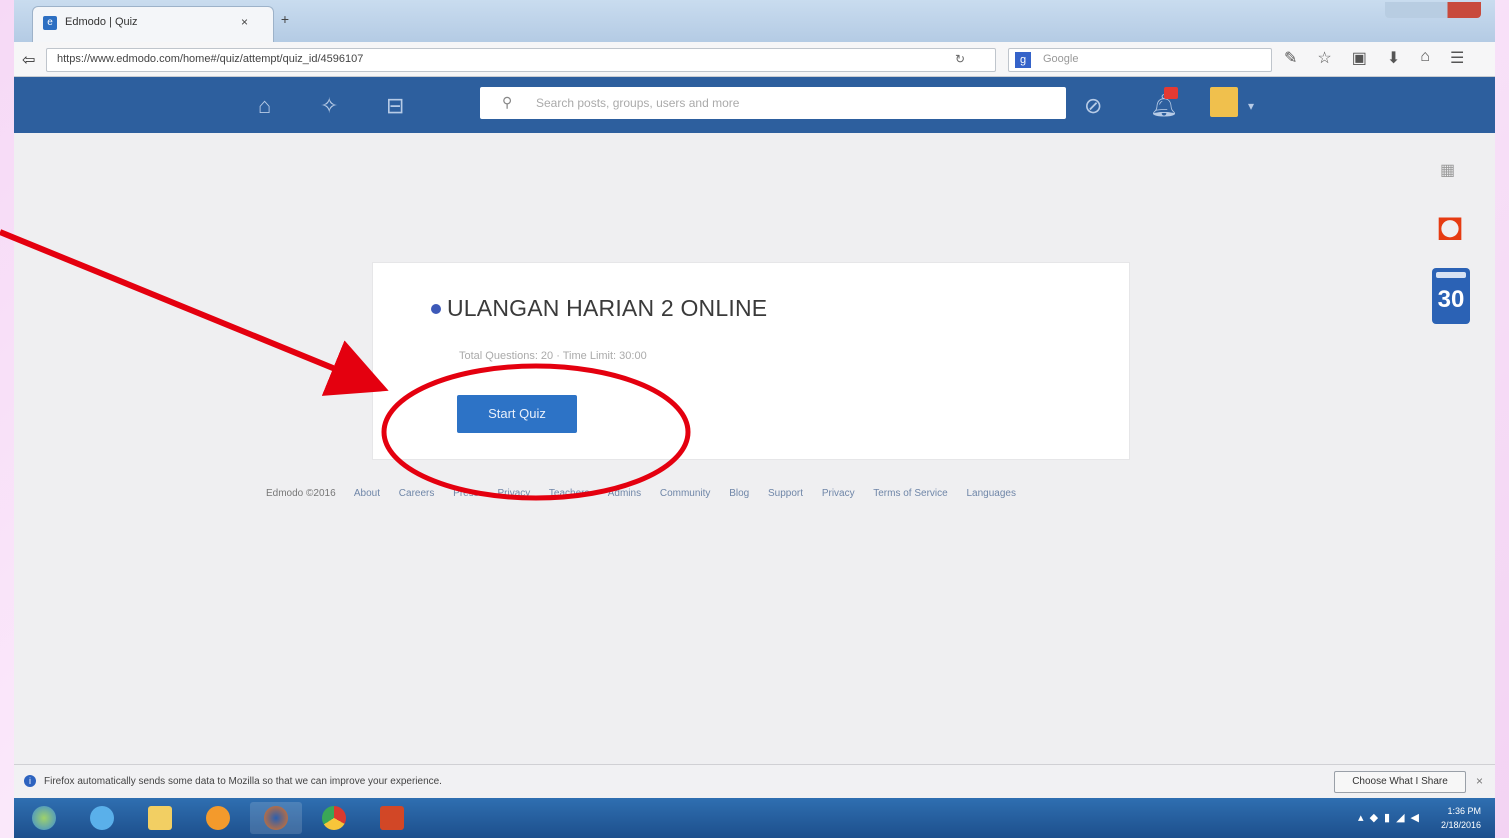 This screenshot has width=1509, height=838. What do you see at coordinates (1457, 58) in the screenshot?
I see `menu-icon: ☰` at bounding box center [1457, 58].